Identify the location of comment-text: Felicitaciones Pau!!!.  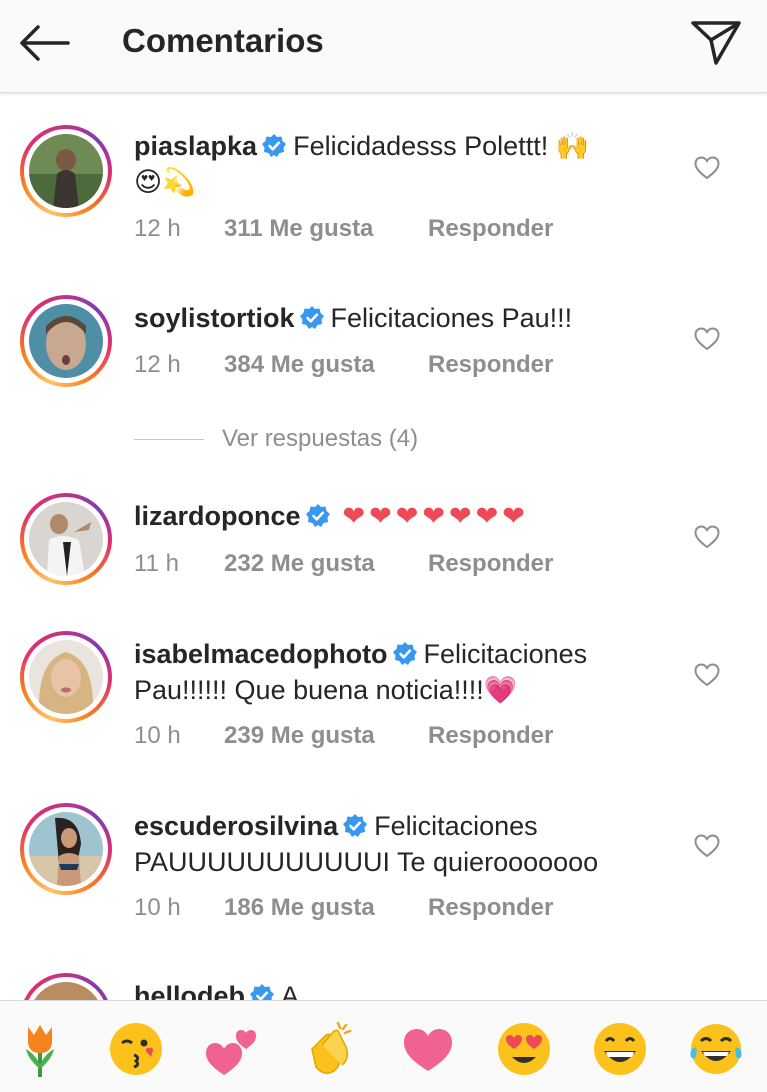
(451, 318).